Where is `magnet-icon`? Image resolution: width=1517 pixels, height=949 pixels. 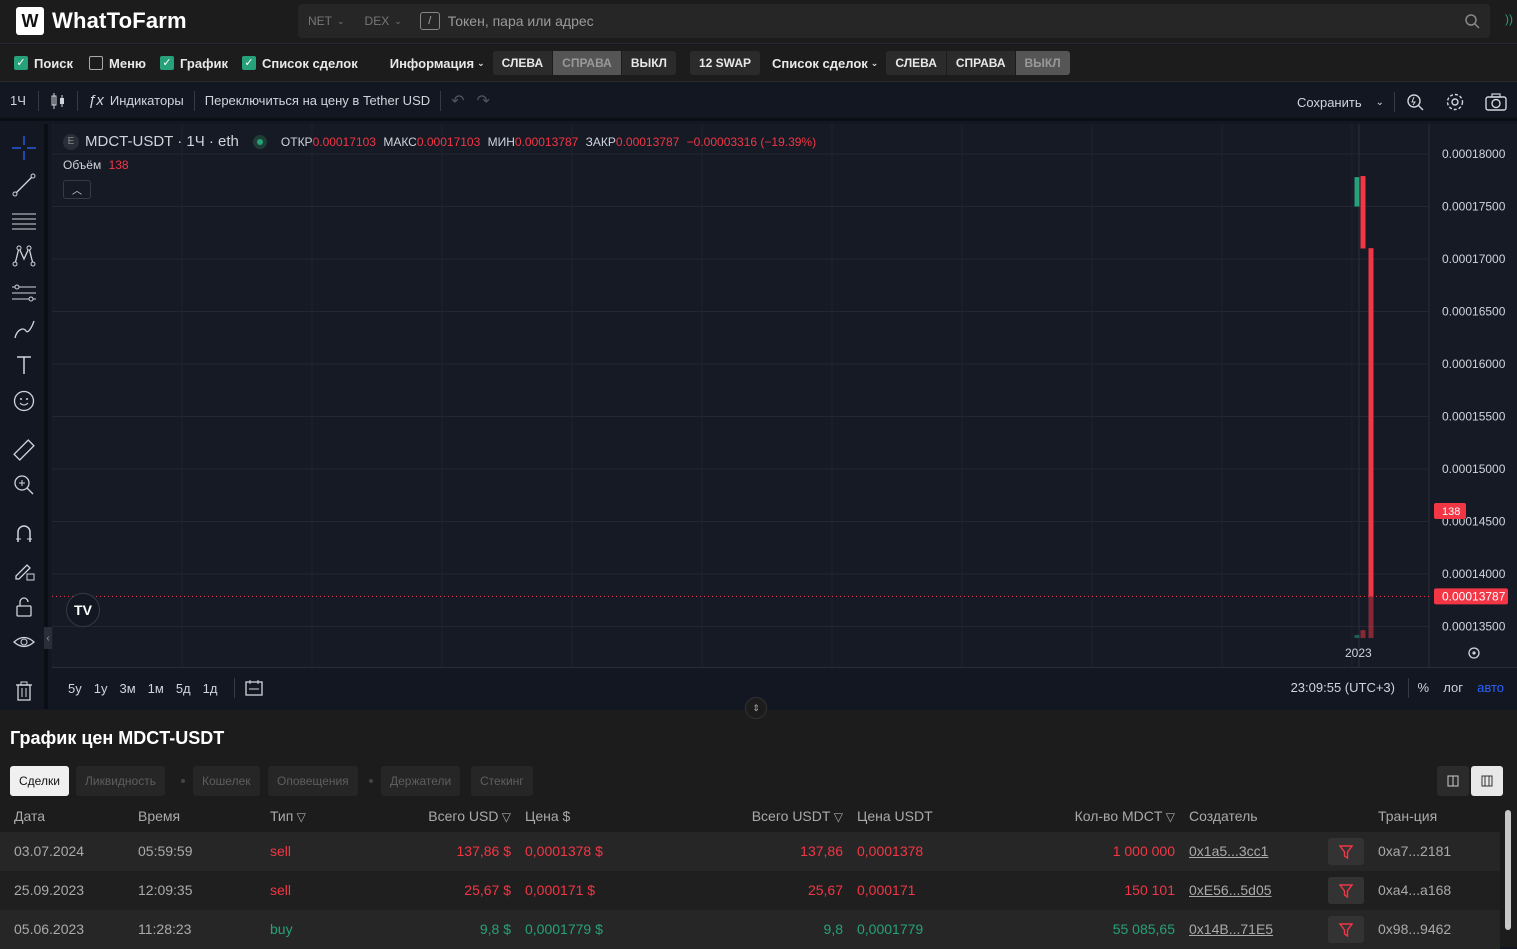
magnet-icon is located at coordinates (24, 534).